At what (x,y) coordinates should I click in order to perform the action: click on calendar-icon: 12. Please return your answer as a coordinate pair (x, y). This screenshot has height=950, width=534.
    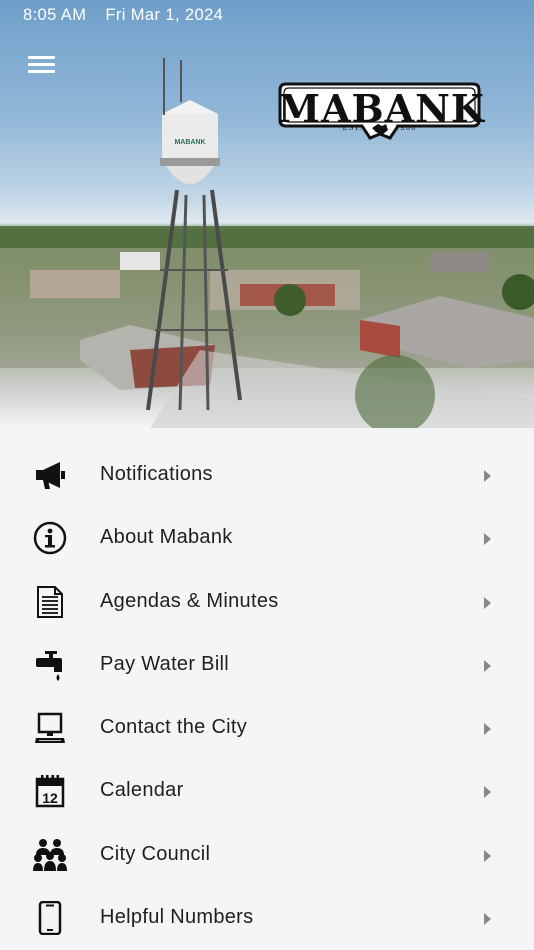
    Looking at the image, I should click on (50, 791).